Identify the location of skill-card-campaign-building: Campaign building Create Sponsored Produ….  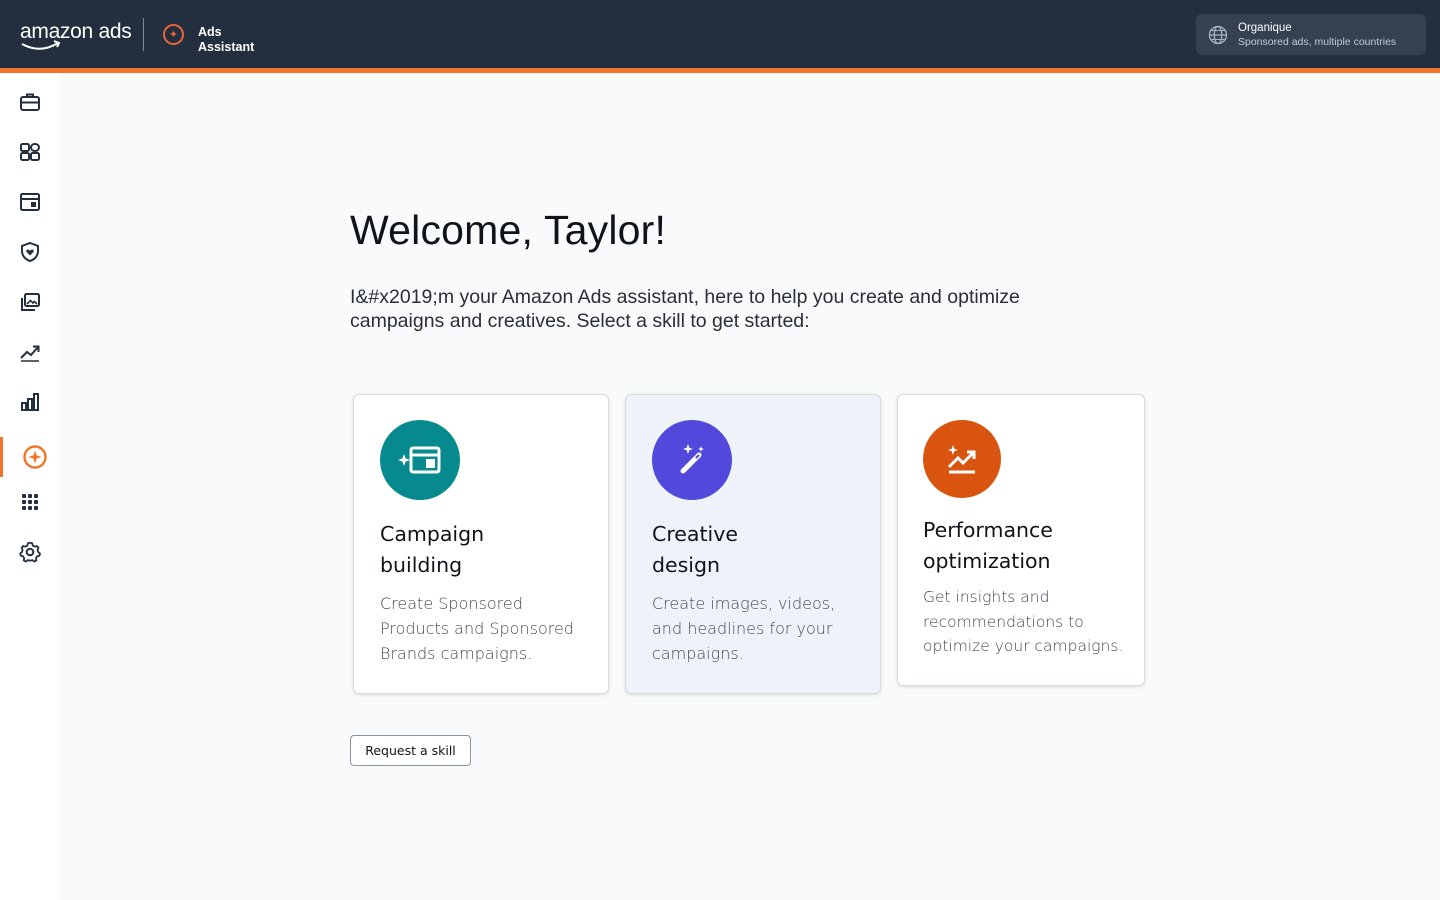
(481, 544).